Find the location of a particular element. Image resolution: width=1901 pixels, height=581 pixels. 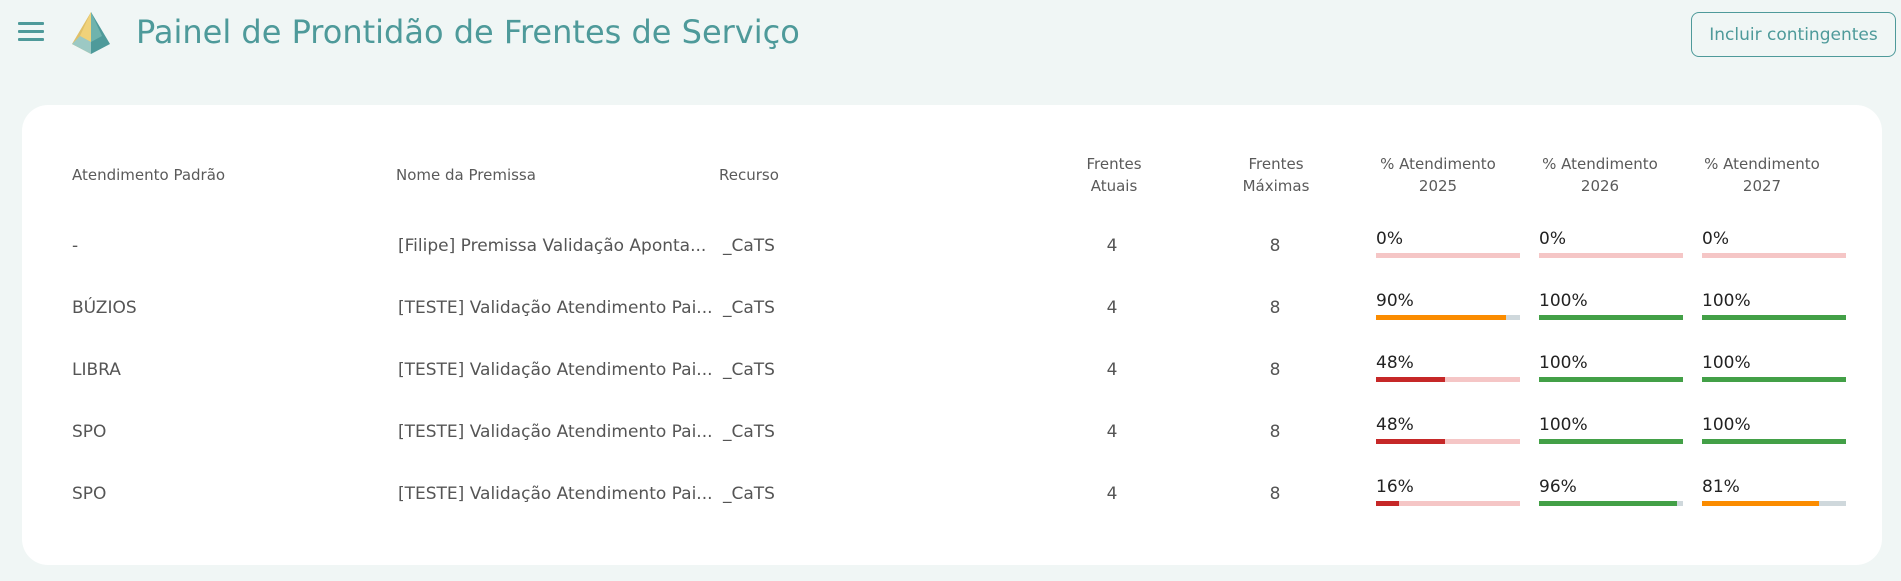

progress-value-2026: 96% is located at coordinates (1558, 487).